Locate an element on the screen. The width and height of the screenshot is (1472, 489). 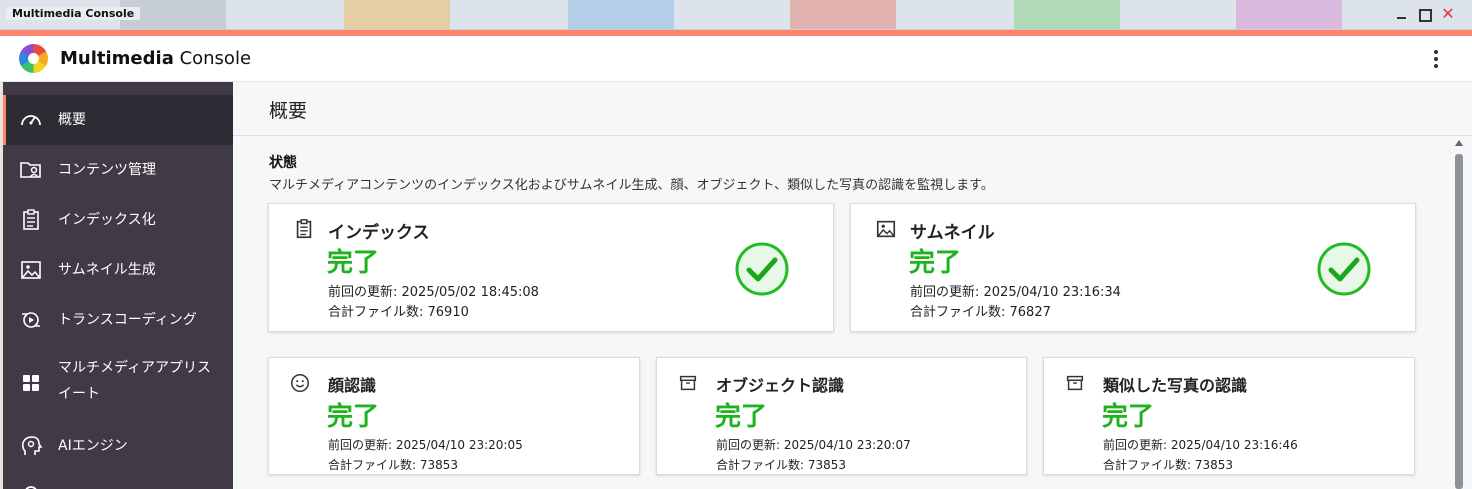
transcode-icon is located at coordinates (31, 320).